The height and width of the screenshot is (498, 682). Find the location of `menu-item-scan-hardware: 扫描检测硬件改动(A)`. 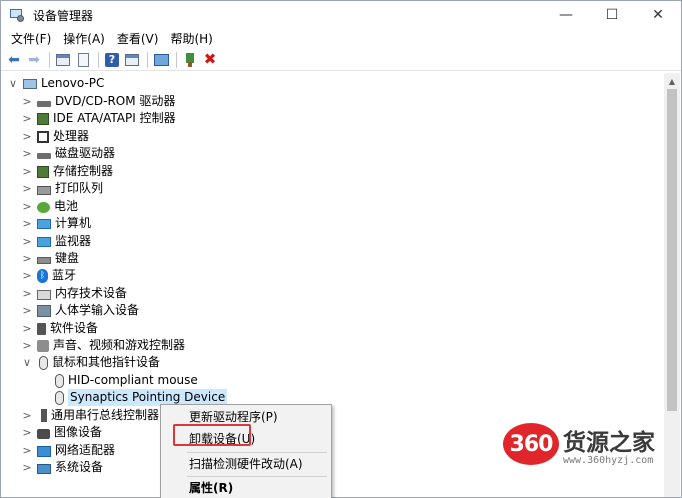

menu-item-scan-hardware: 扫描检测硬件改动(A) is located at coordinates (246, 464).